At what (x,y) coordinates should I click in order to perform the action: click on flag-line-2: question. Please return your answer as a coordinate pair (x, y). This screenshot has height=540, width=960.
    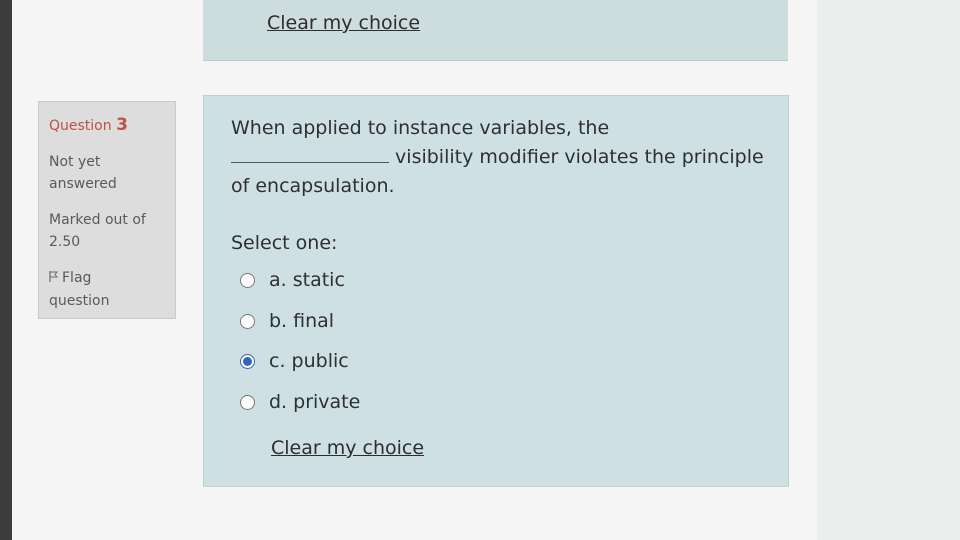
    Looking at the image, I should click on (79, 301).